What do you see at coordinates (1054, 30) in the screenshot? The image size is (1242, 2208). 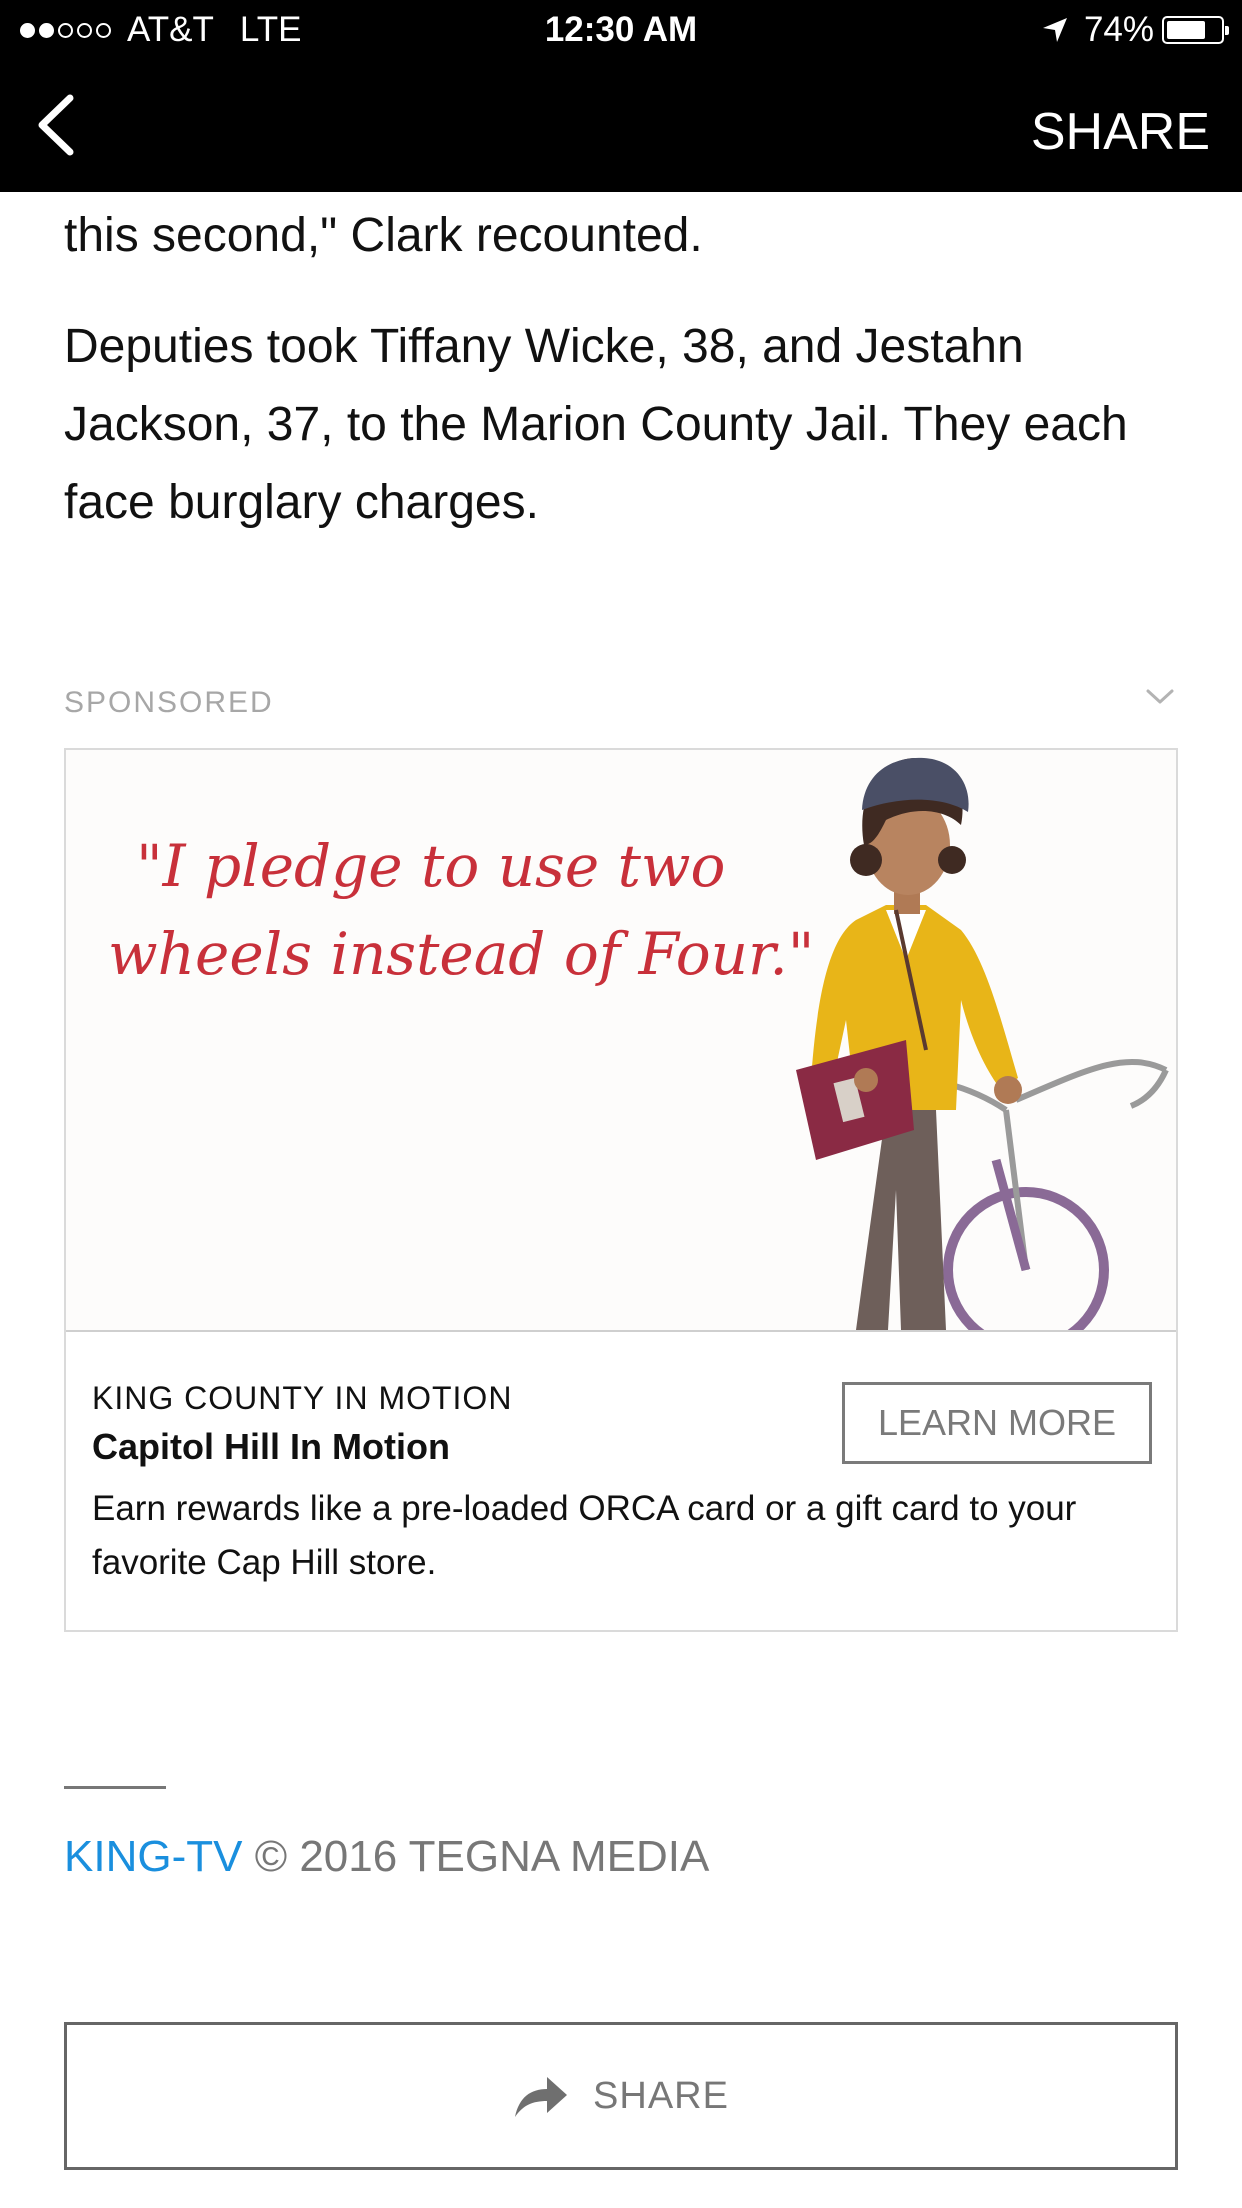 I see `location-arrow-icon` at bounding box center [1054, 30].